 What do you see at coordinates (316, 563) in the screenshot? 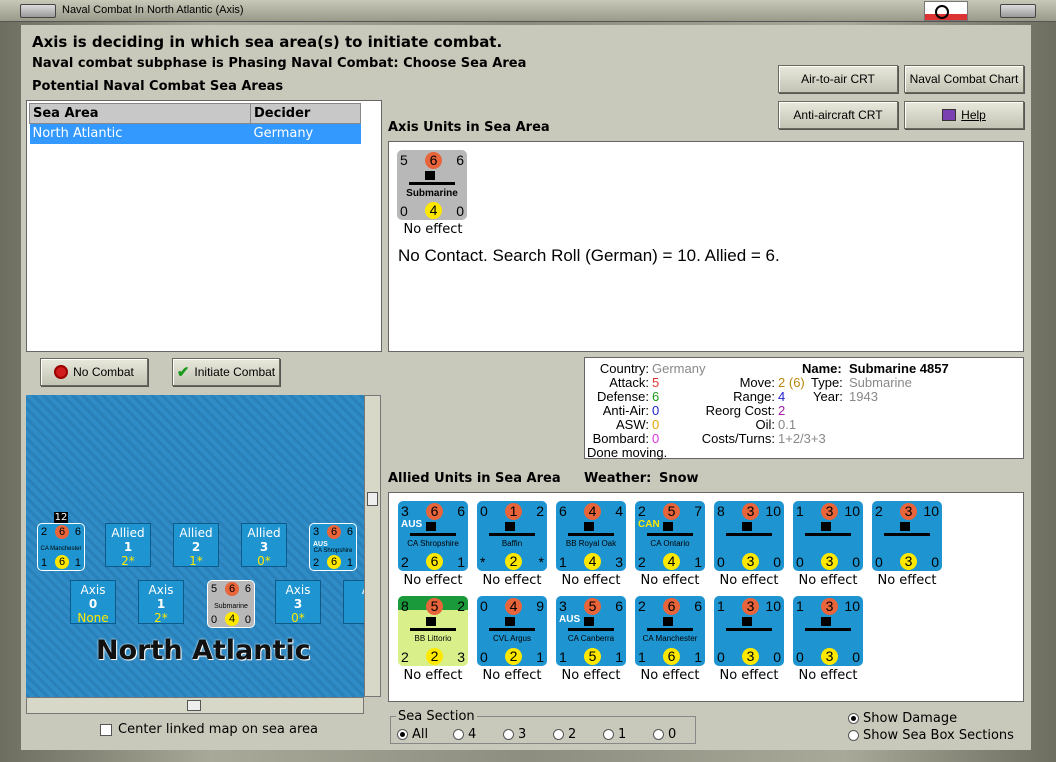
I see `counter-aa: 2` at bounding box center [316, 563].